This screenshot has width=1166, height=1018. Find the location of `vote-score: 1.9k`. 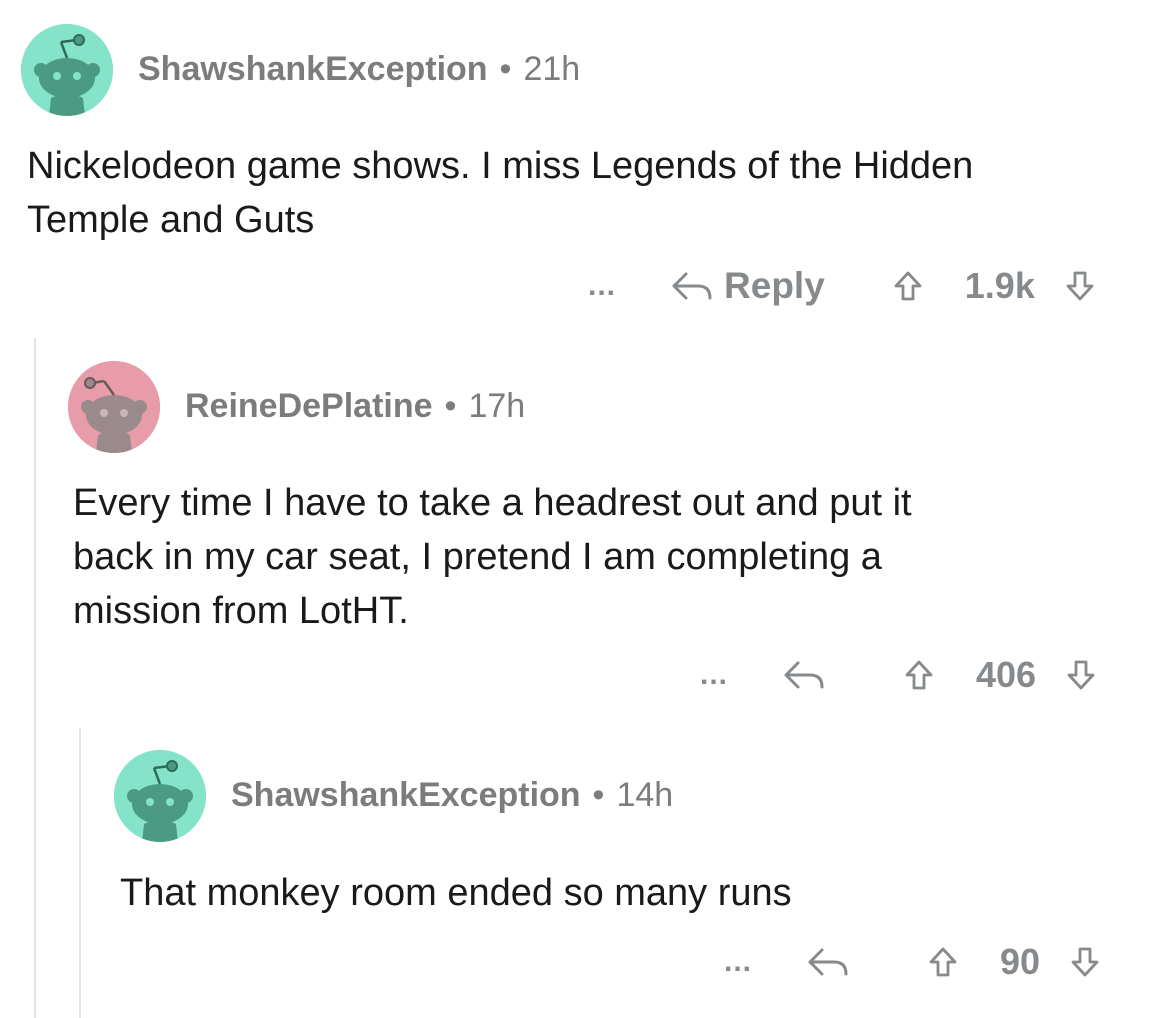

vote-score: 1.9k is located at coordinates (999, 285).